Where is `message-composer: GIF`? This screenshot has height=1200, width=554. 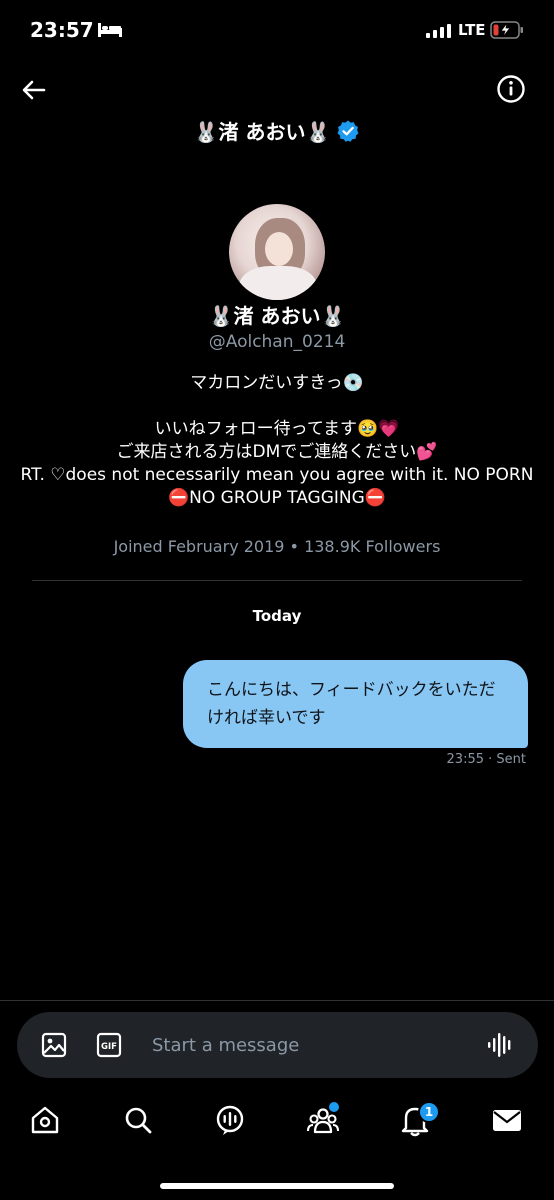
message-composer: GIF is located at coordinates (277, 1045).